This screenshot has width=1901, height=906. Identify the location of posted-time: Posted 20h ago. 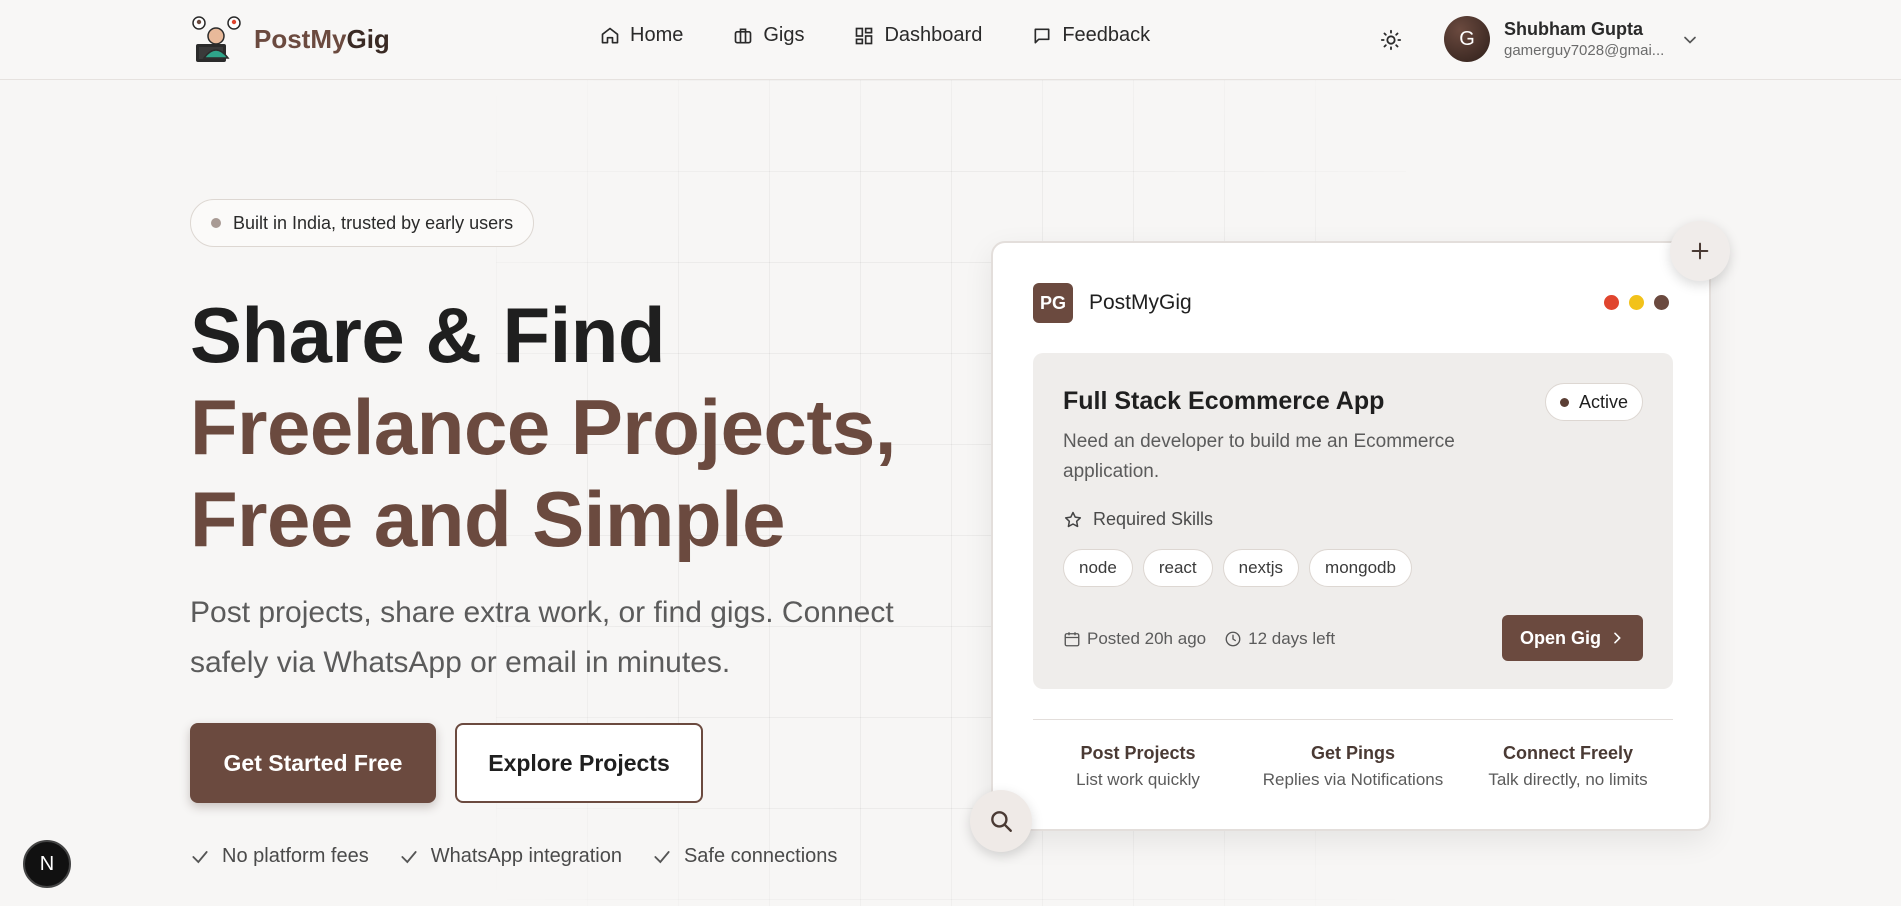
(1134, 639).